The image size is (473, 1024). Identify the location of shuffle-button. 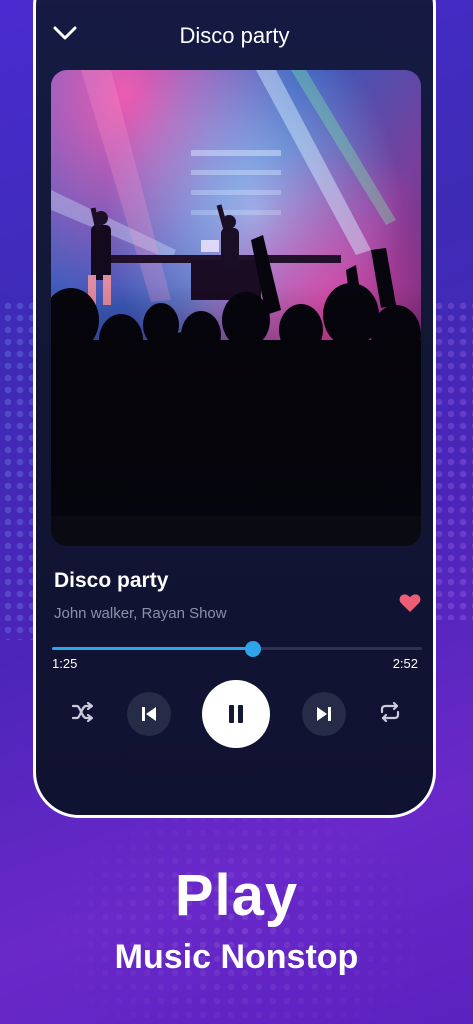
(83, 712).